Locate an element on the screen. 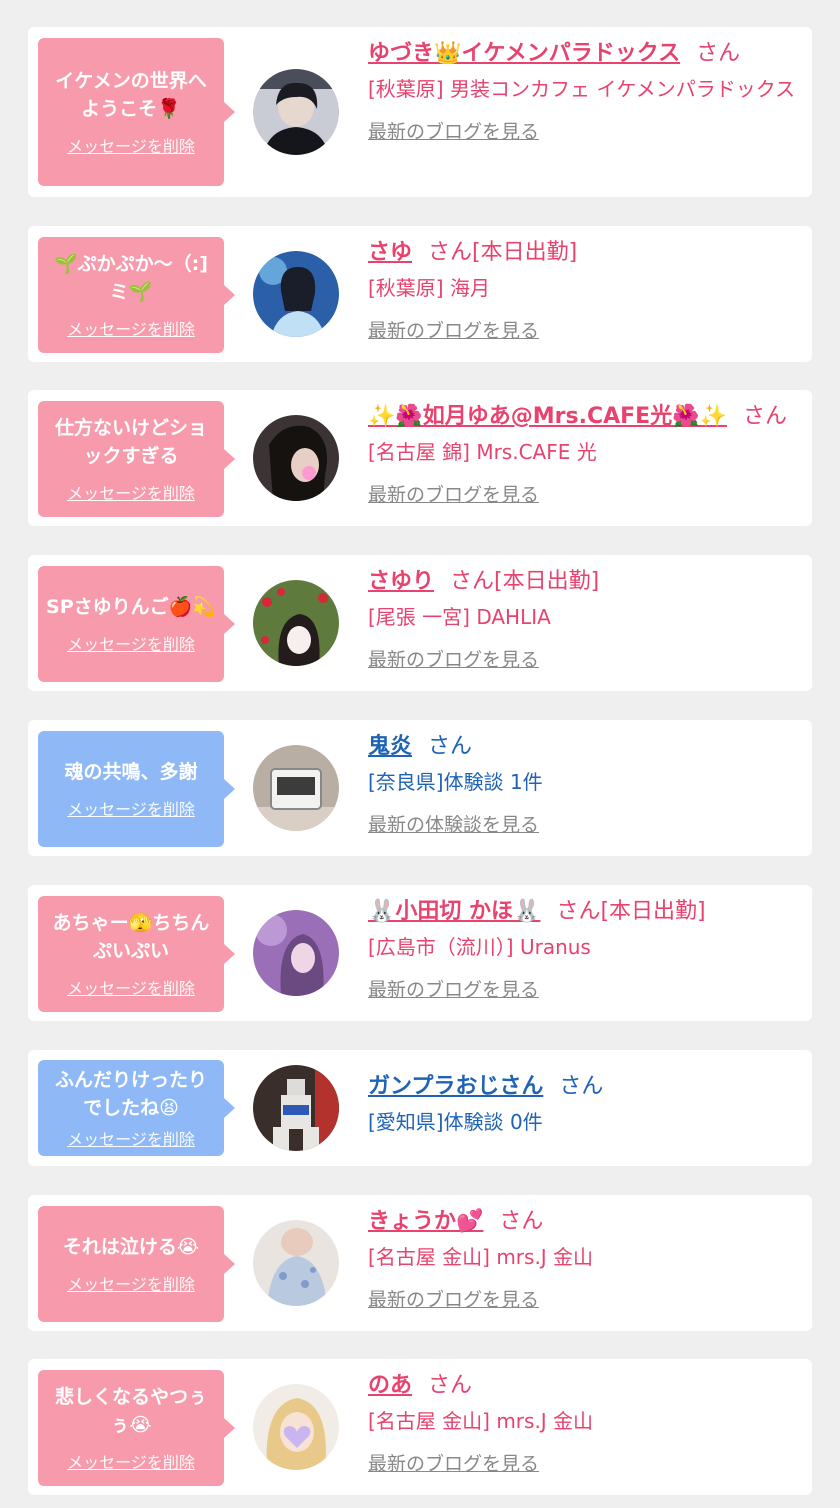 This screenshot has width=840, height=1508. message-text: あちゃー🫣ちちんぷいぷい is located at coordinates (131, 937).